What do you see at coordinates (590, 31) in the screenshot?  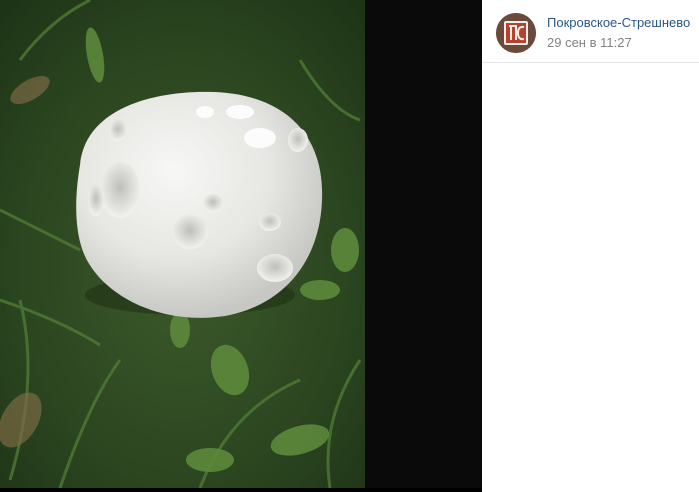 I see `post-header: Покровское-Стрешнево 29 сен в 11:27` at bounding box center [590, 31].